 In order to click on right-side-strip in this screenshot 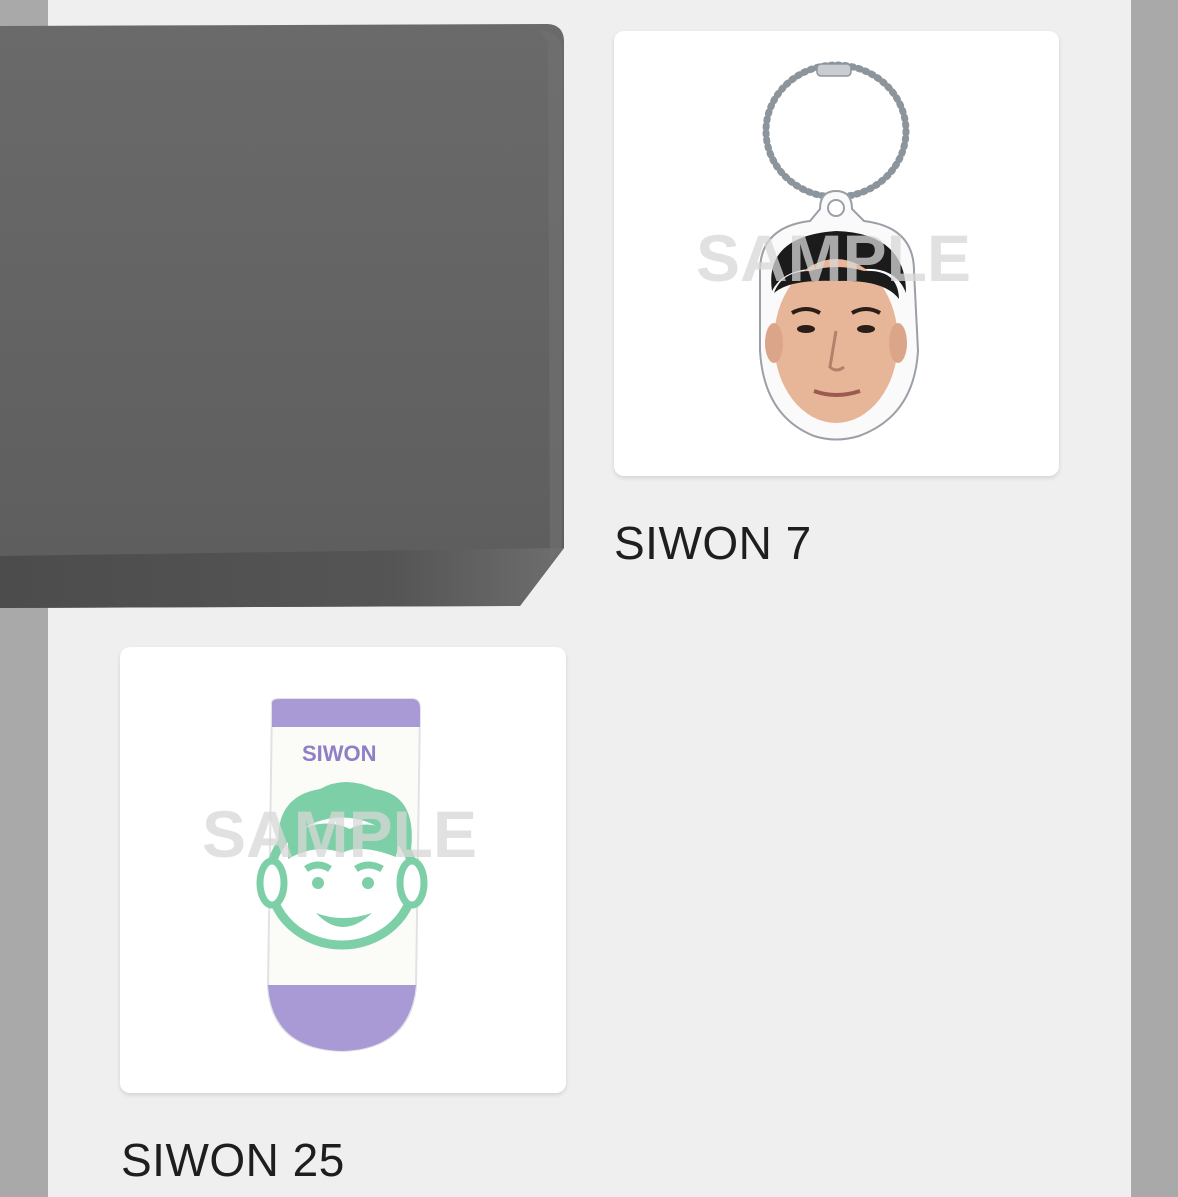, I will do `click(1154, 598)`.